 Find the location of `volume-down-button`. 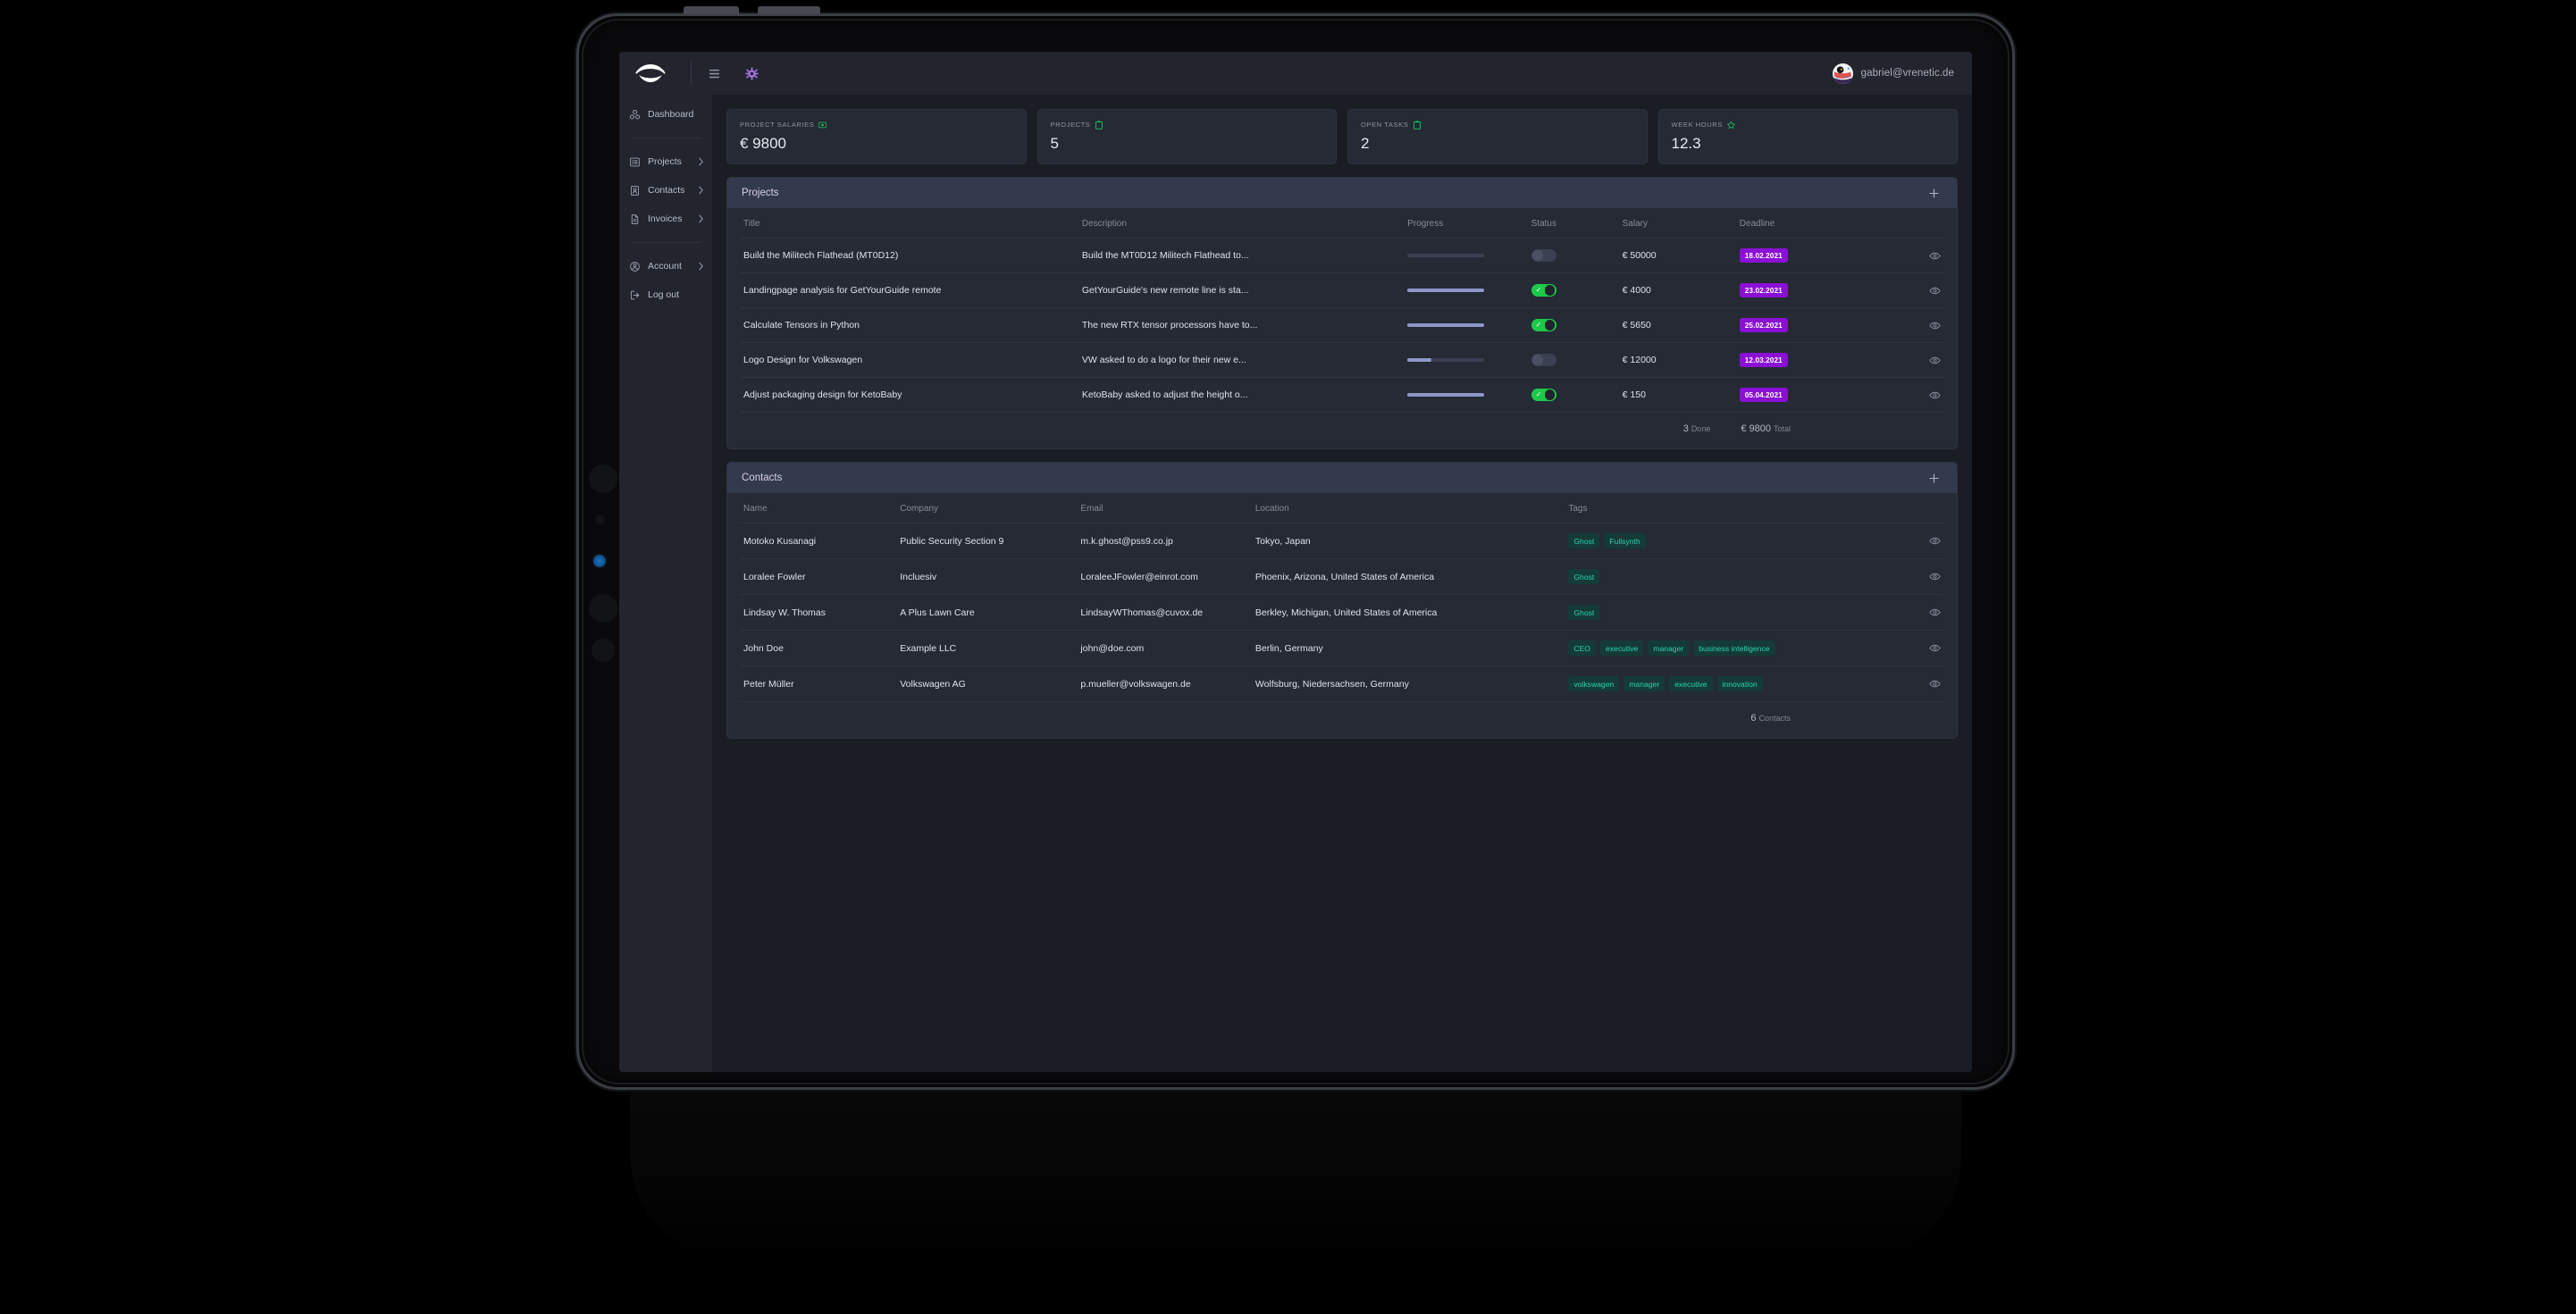

volume-down-button is located at coordinates (789, 10).